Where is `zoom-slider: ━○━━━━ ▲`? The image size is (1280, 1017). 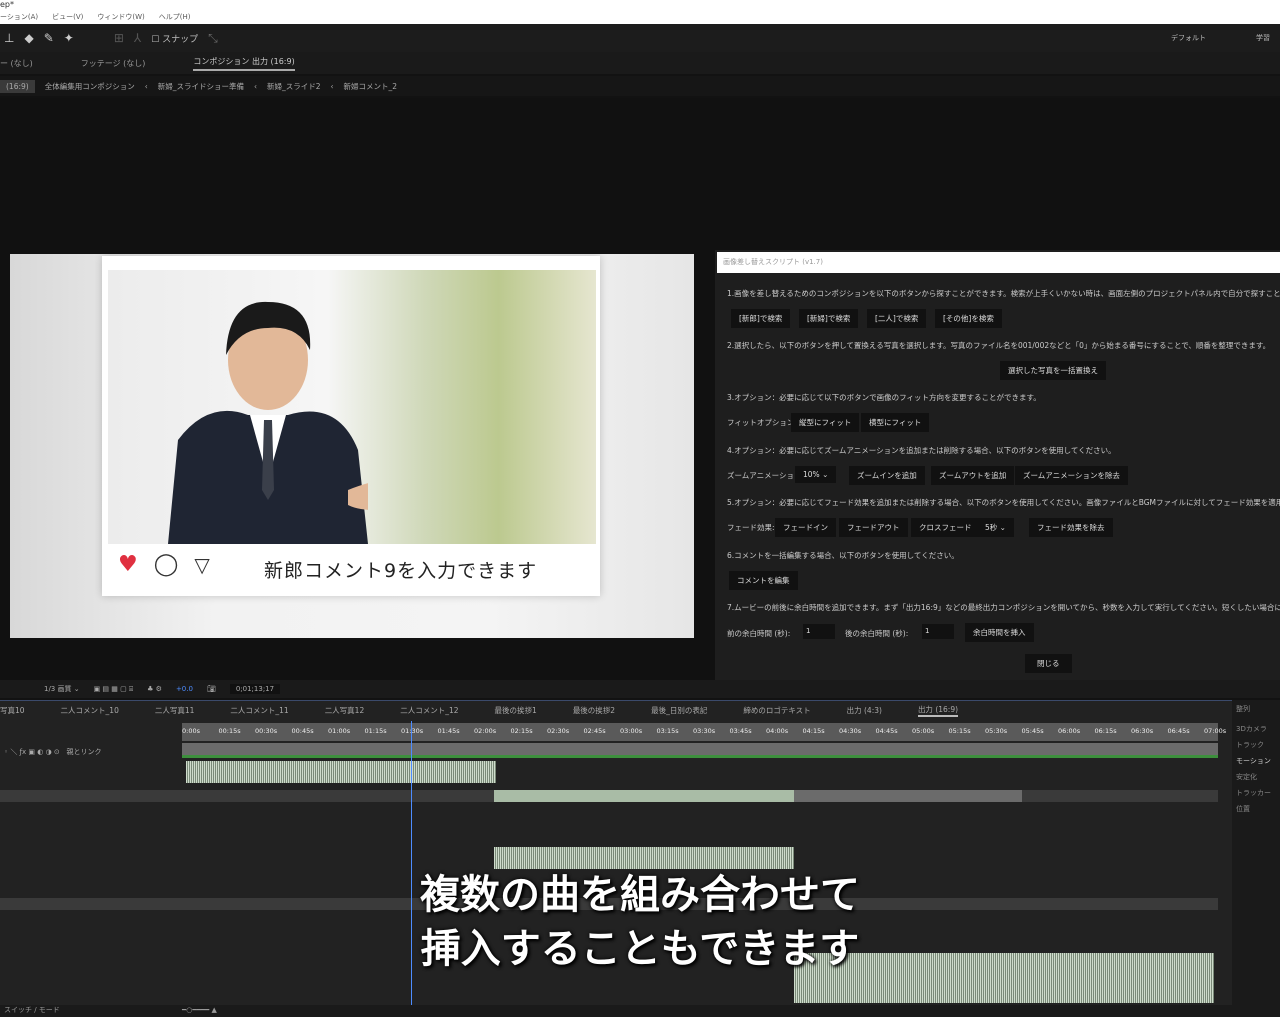 zoom-slider: ━○━━━━ ▲ is located at coordinates (199, 1010).